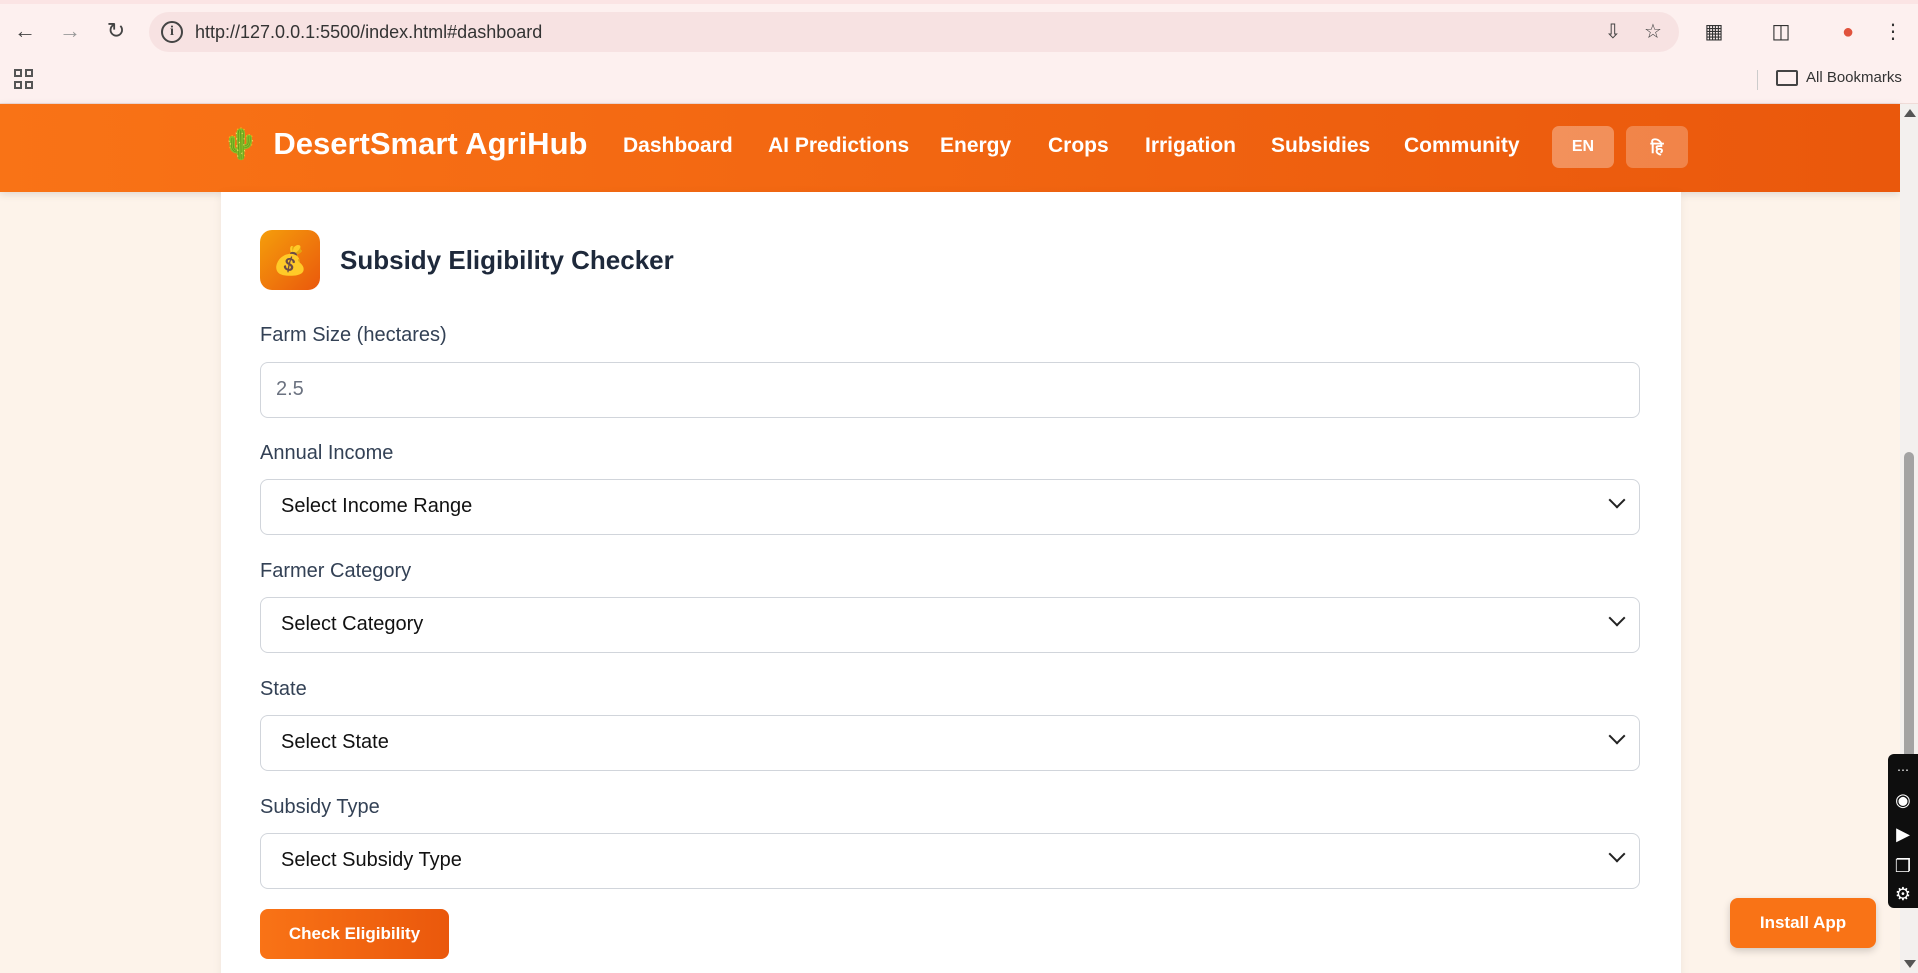  I want to click on state-select: Select State, so click(950, 743).